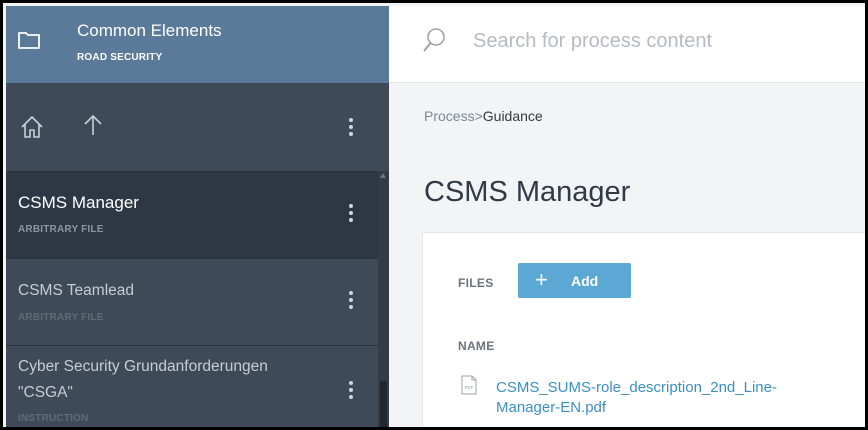  I want to click on folder-icon, so click(29, 40).